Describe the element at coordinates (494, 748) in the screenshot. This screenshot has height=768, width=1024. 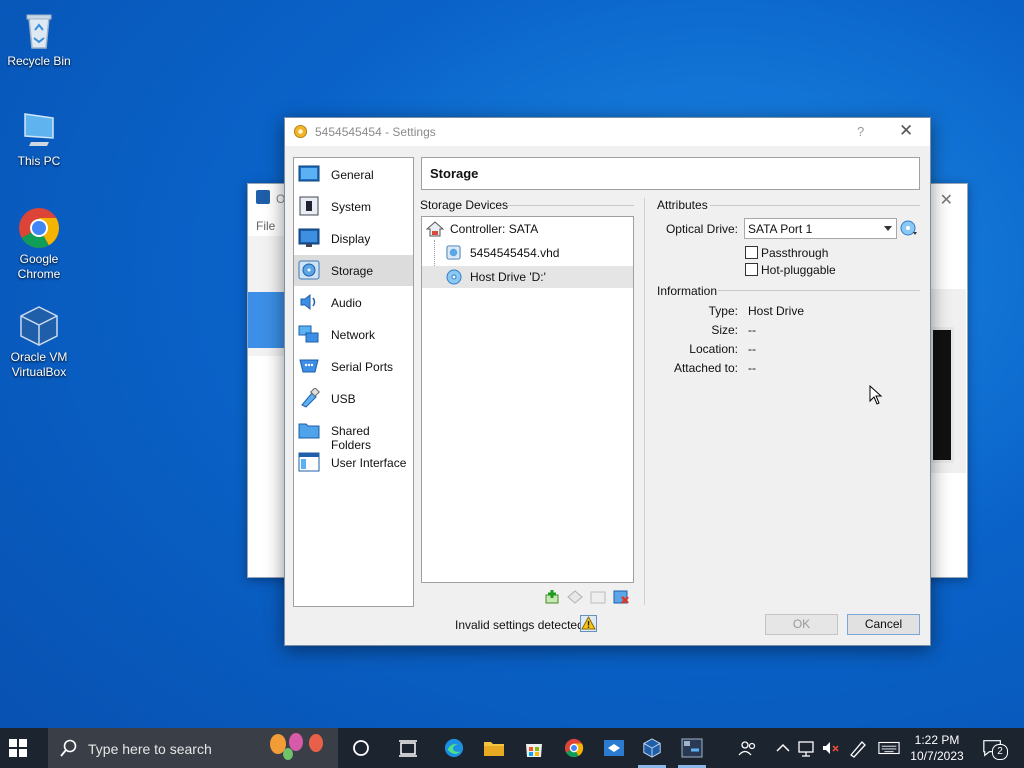
I see `file-explorer-icon` at that location.